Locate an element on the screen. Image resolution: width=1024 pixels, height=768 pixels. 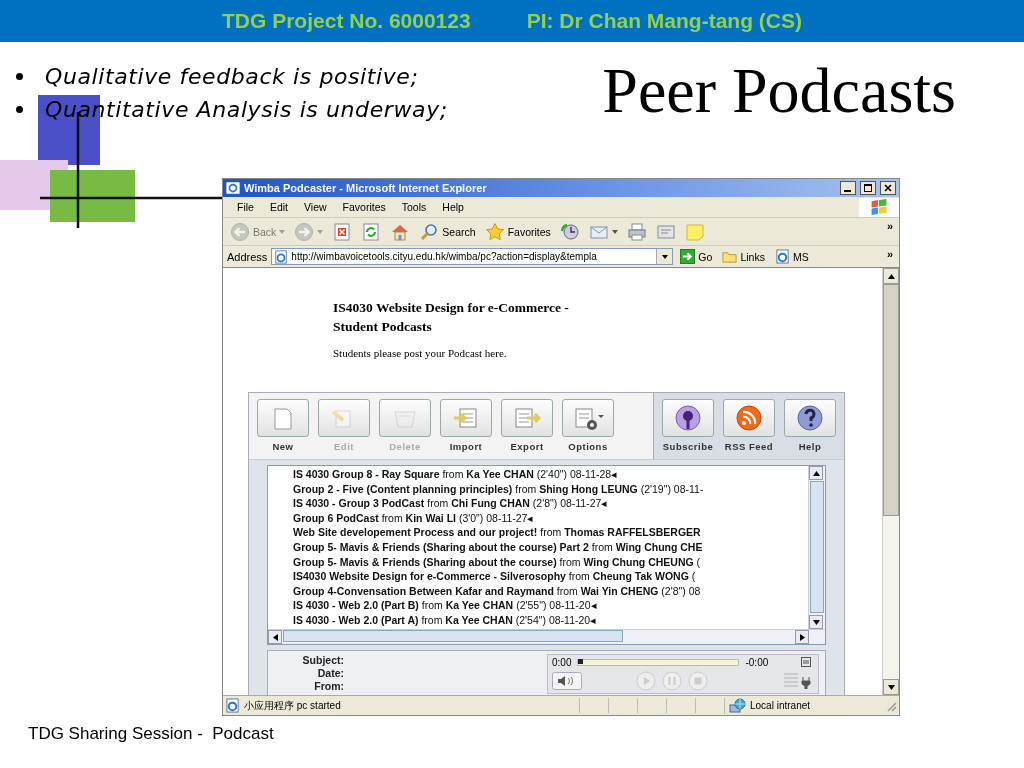
episode-row: IS 4030 Group 8 - Ray Square from Ka Yee CHAN (2'40") 08-11-28◂ is located at coordinates (550, 474).